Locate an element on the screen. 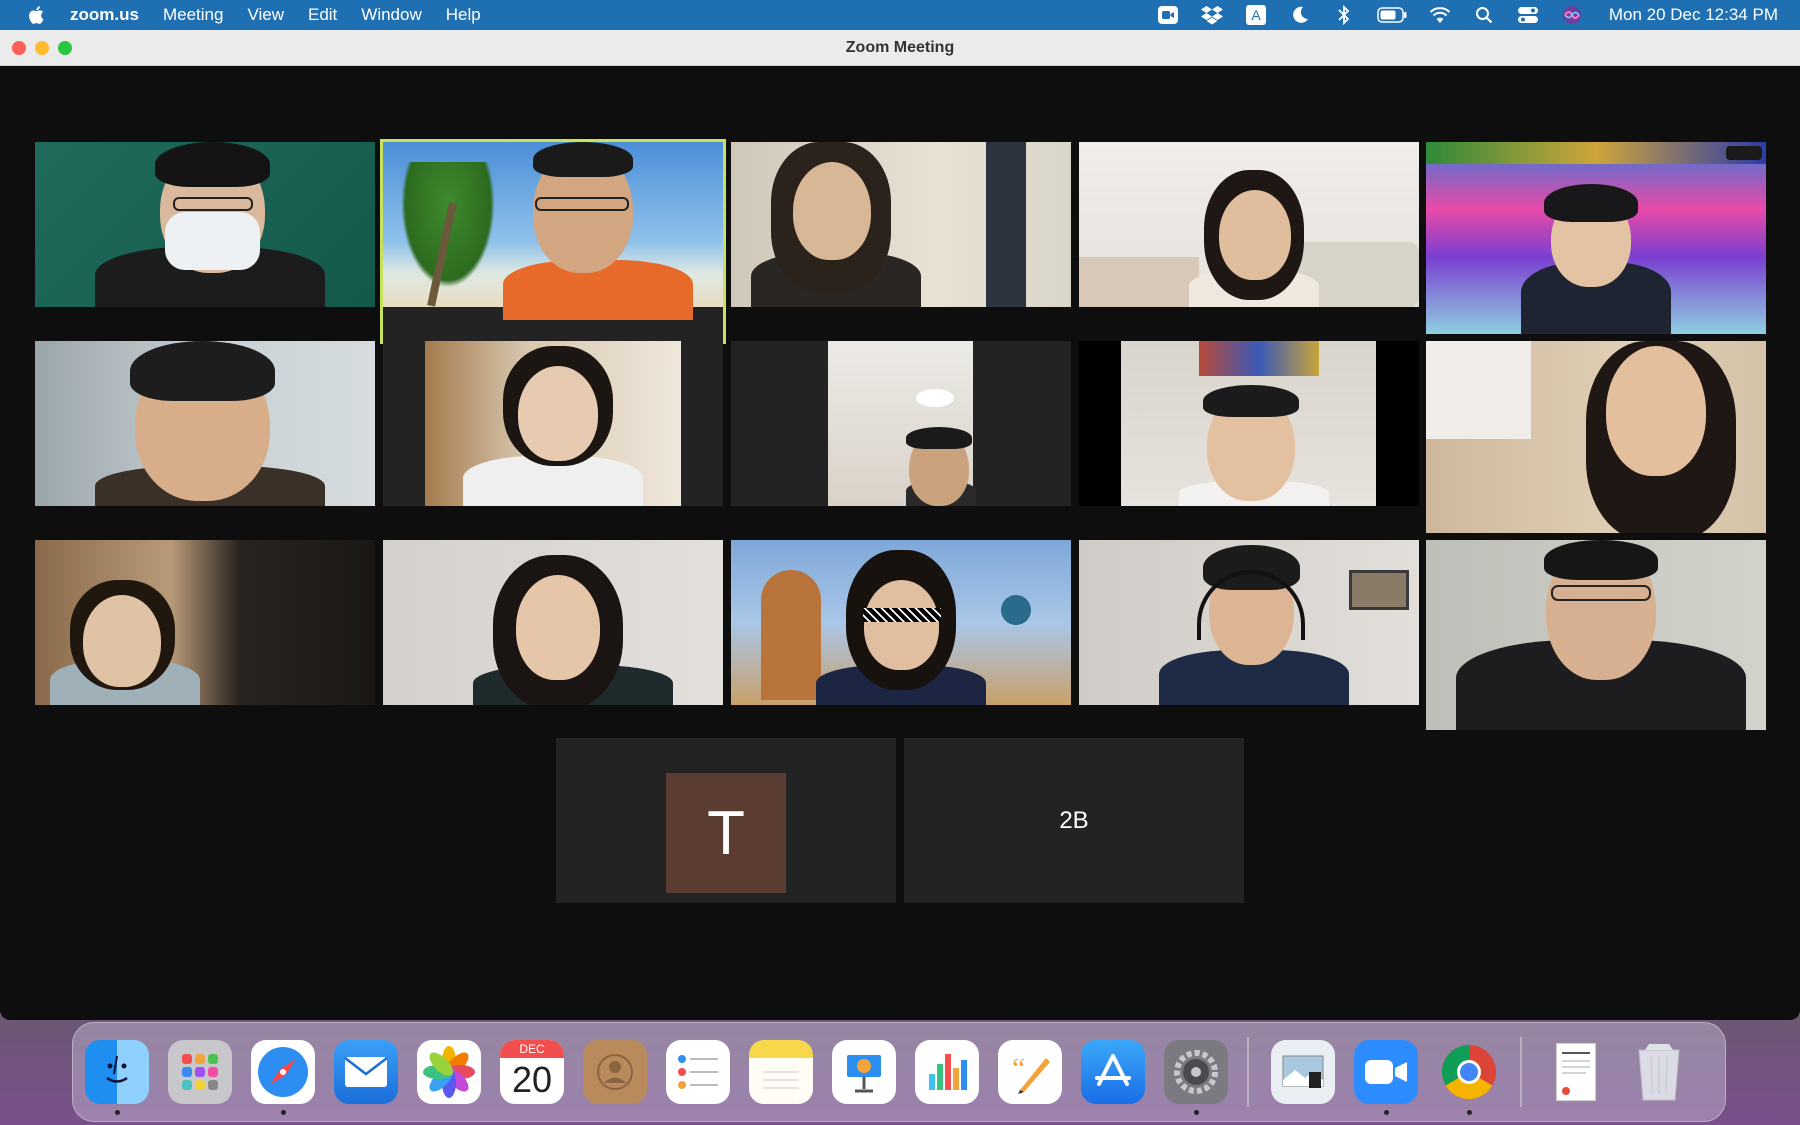 Image resolution: width=1800 pixels, height=1125 pixels. battery-icon is located at coordinates (1392, 15).